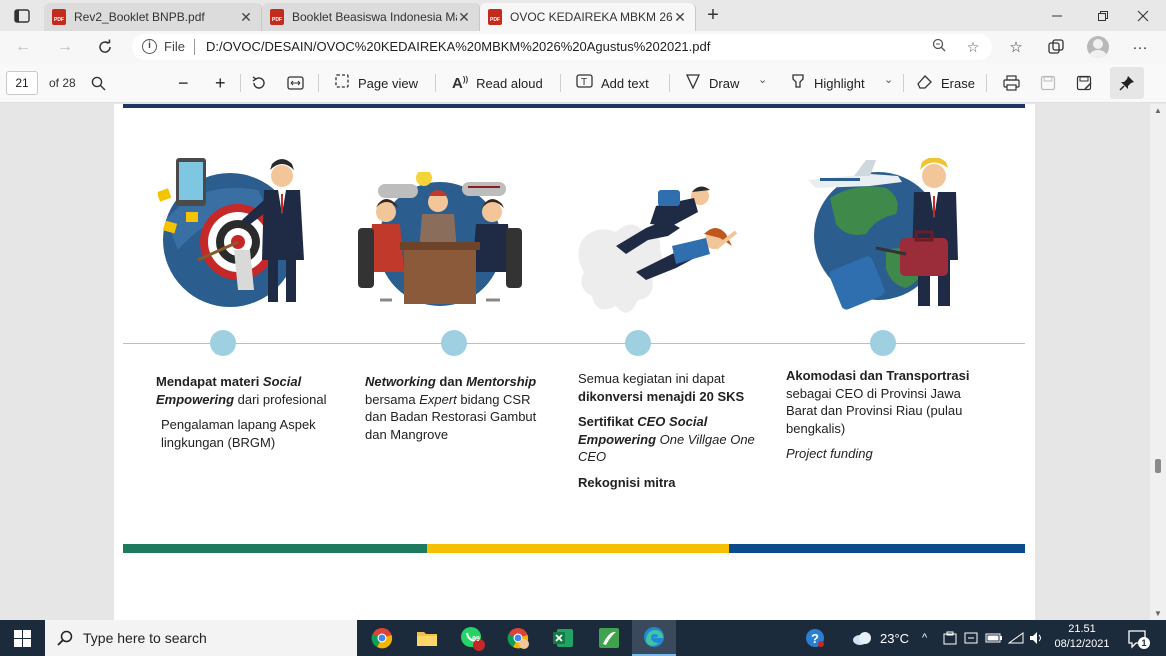  I want to click on scroll-down-arrow-icon: ▼, so click(1158, 613).